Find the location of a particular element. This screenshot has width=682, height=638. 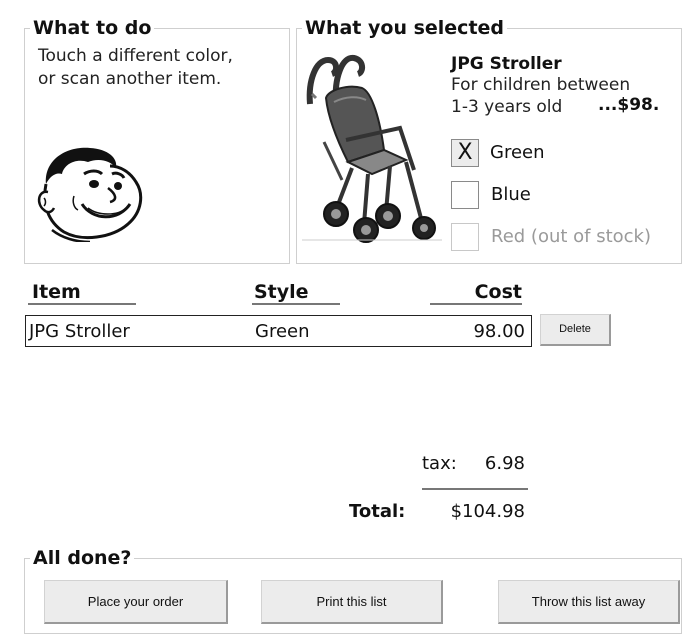

print-list-button: Print this list is located at coordinates (352, 602).